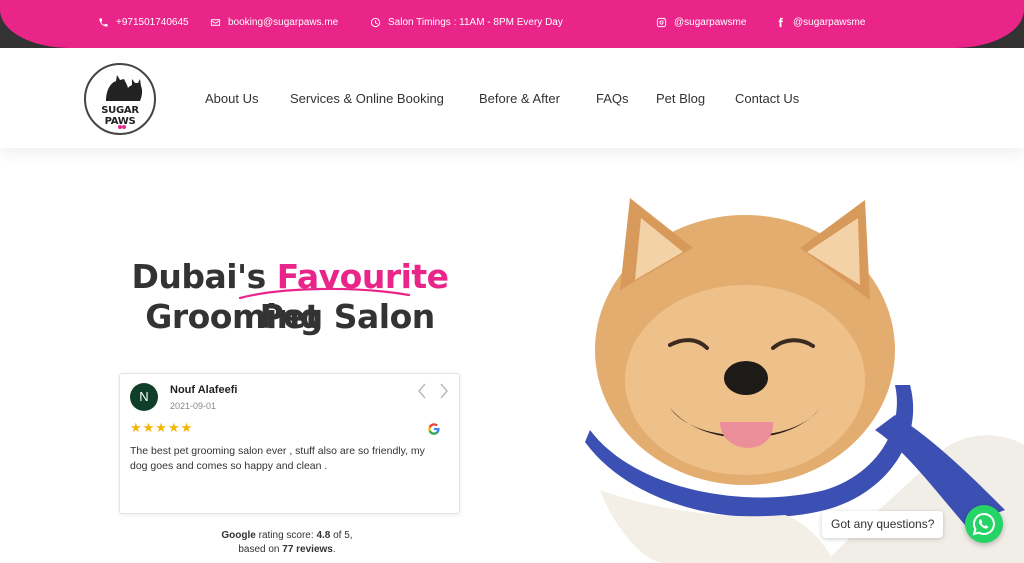 This screenshot has width=1024, height=563. I want to click on nav-blog: Pet Blog, so click(680, 98).